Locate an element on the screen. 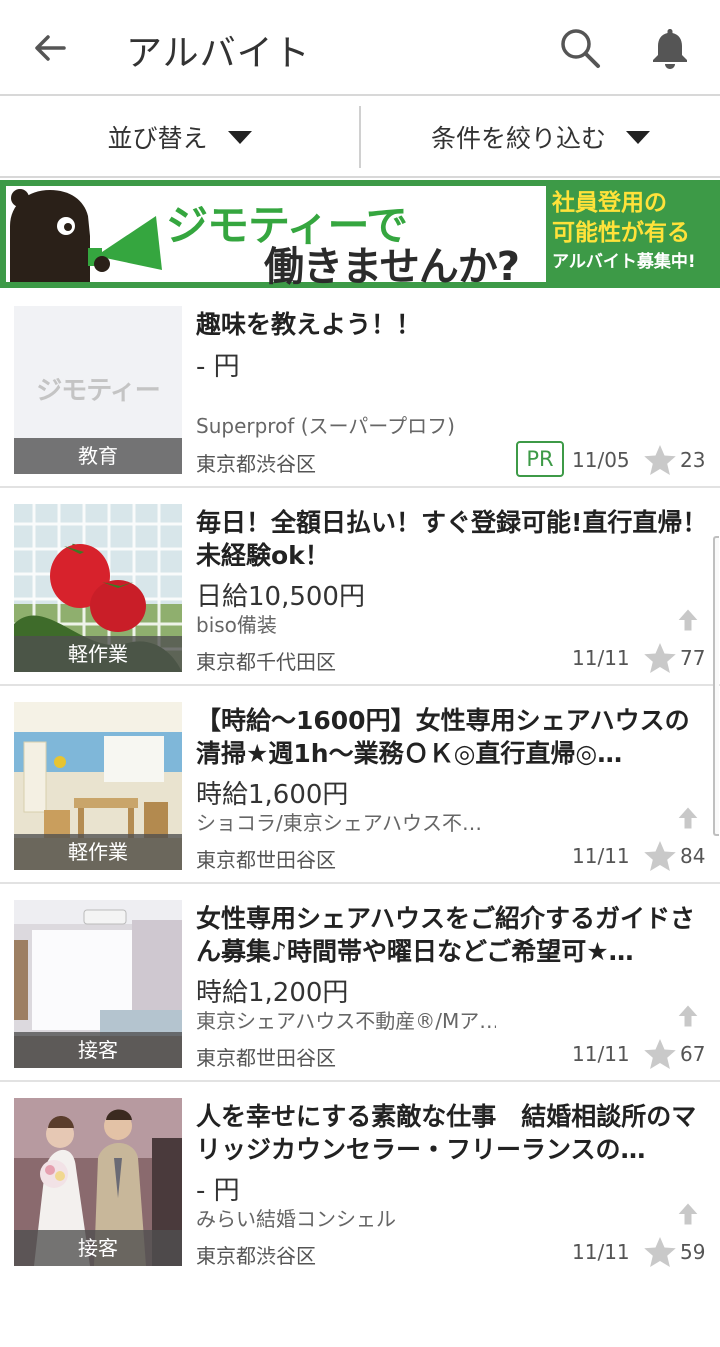  banner-side-line-1: 社員登用の is located at coordinates (609, 203).